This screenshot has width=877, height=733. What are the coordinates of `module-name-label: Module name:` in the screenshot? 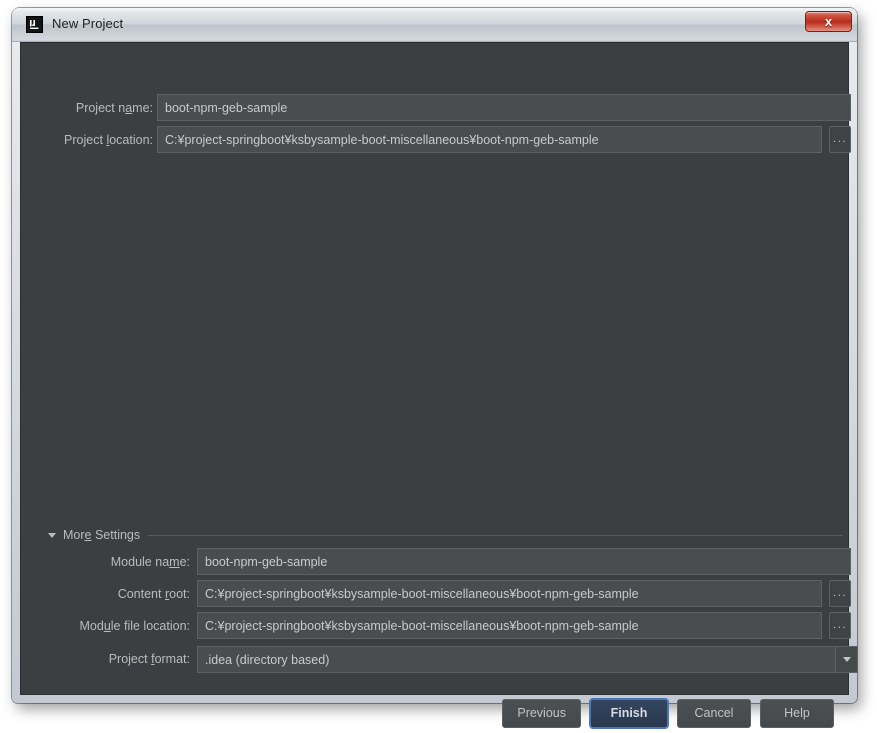 It's located at (150, 562).